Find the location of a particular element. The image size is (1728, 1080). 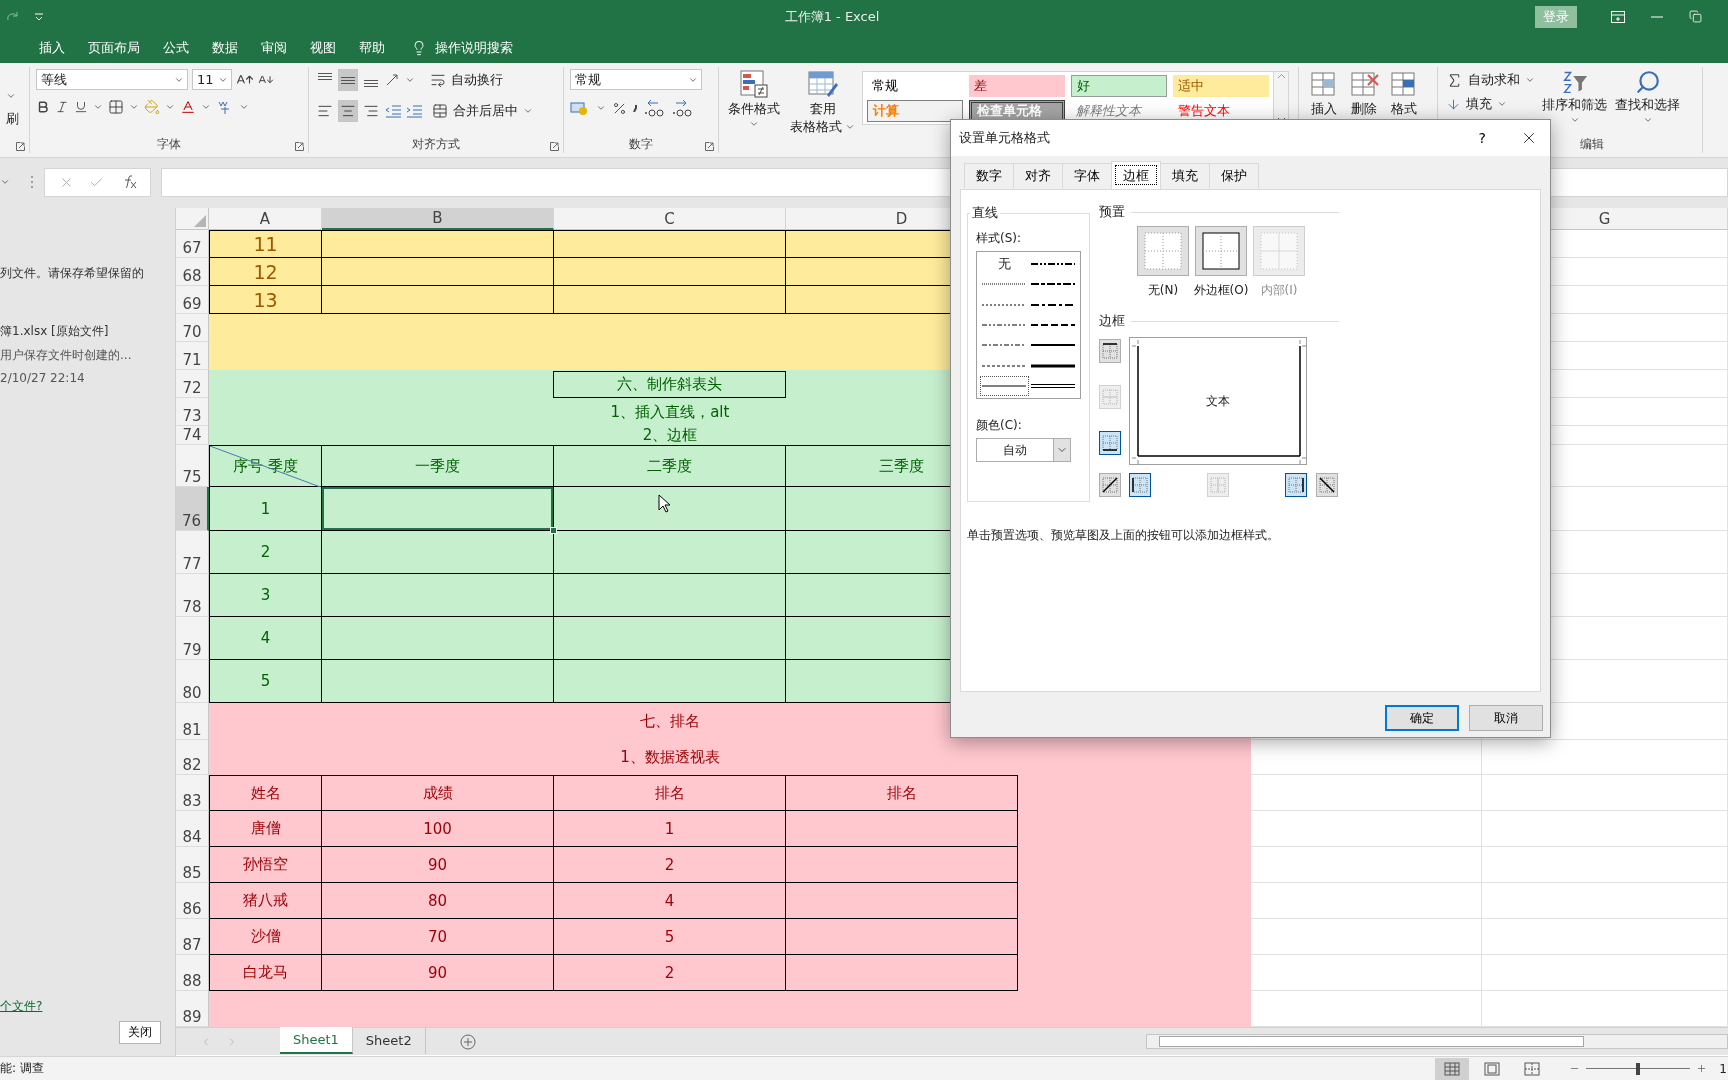

cell-text: 白龙马 is located at coordinates (265, 972).